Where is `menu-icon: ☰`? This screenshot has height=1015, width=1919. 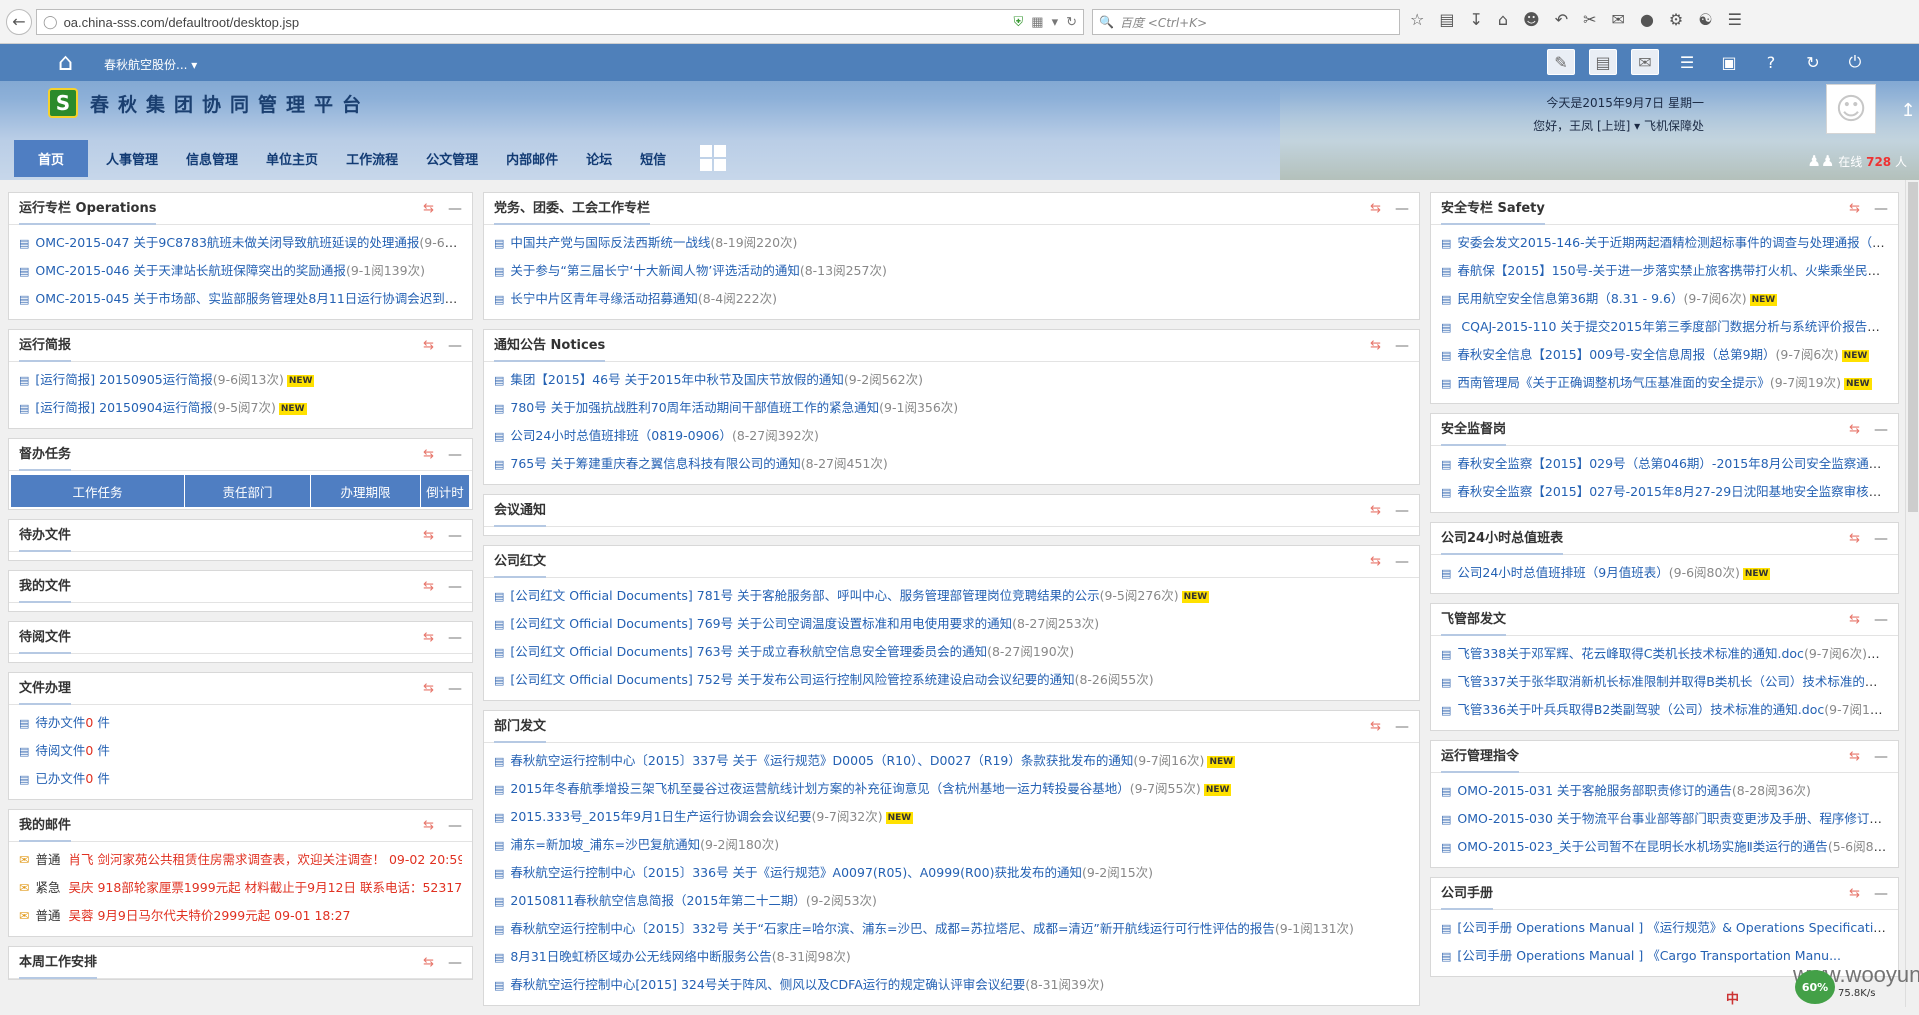
menu-icon: ☰ is located at coordinates (1735, 19).